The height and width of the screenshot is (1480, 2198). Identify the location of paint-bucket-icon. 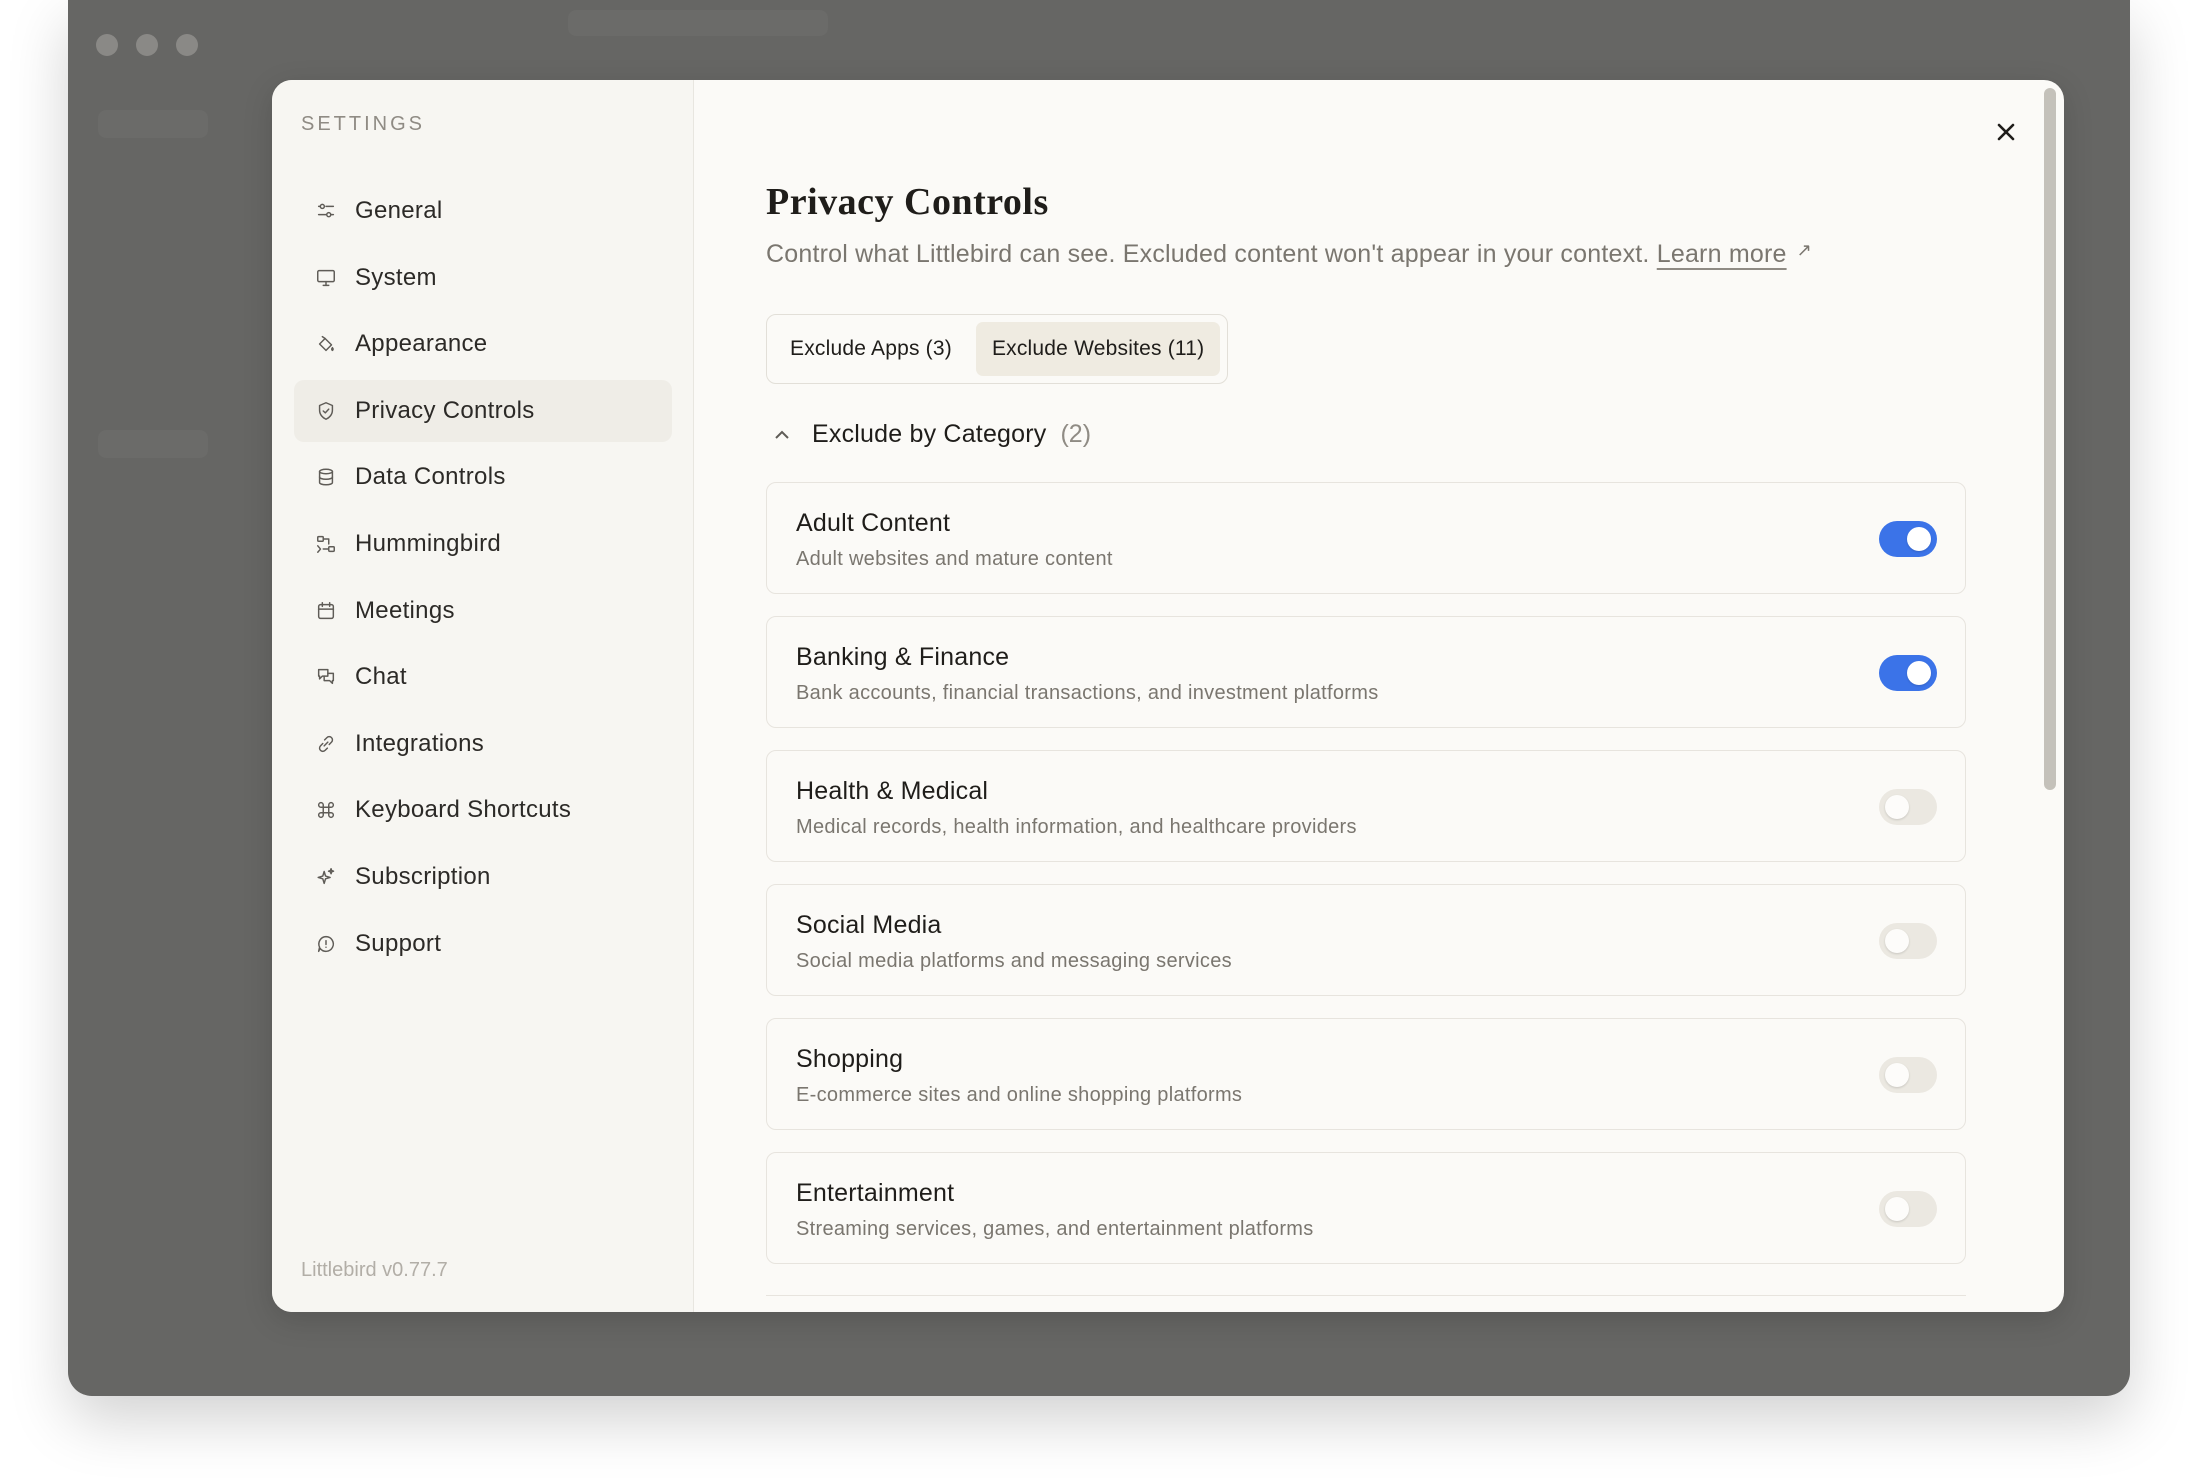
(326, 344).